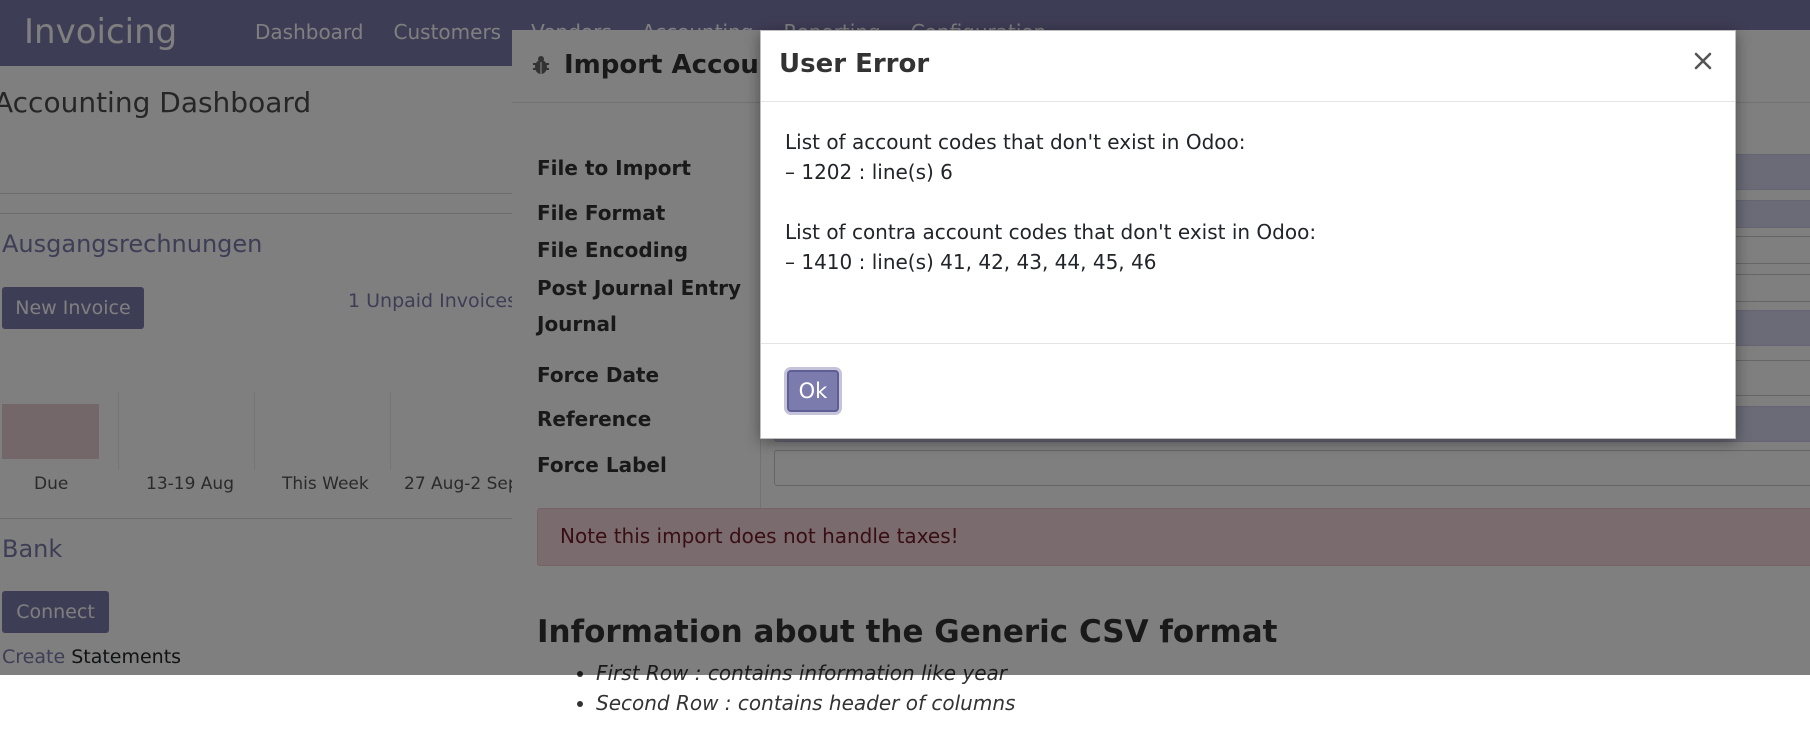 The width and height of the screenshot is (1810, 730). Describe the element at coordinates (1248, 343) in the screenshot. I see `dialog-footer-divider` at that location.